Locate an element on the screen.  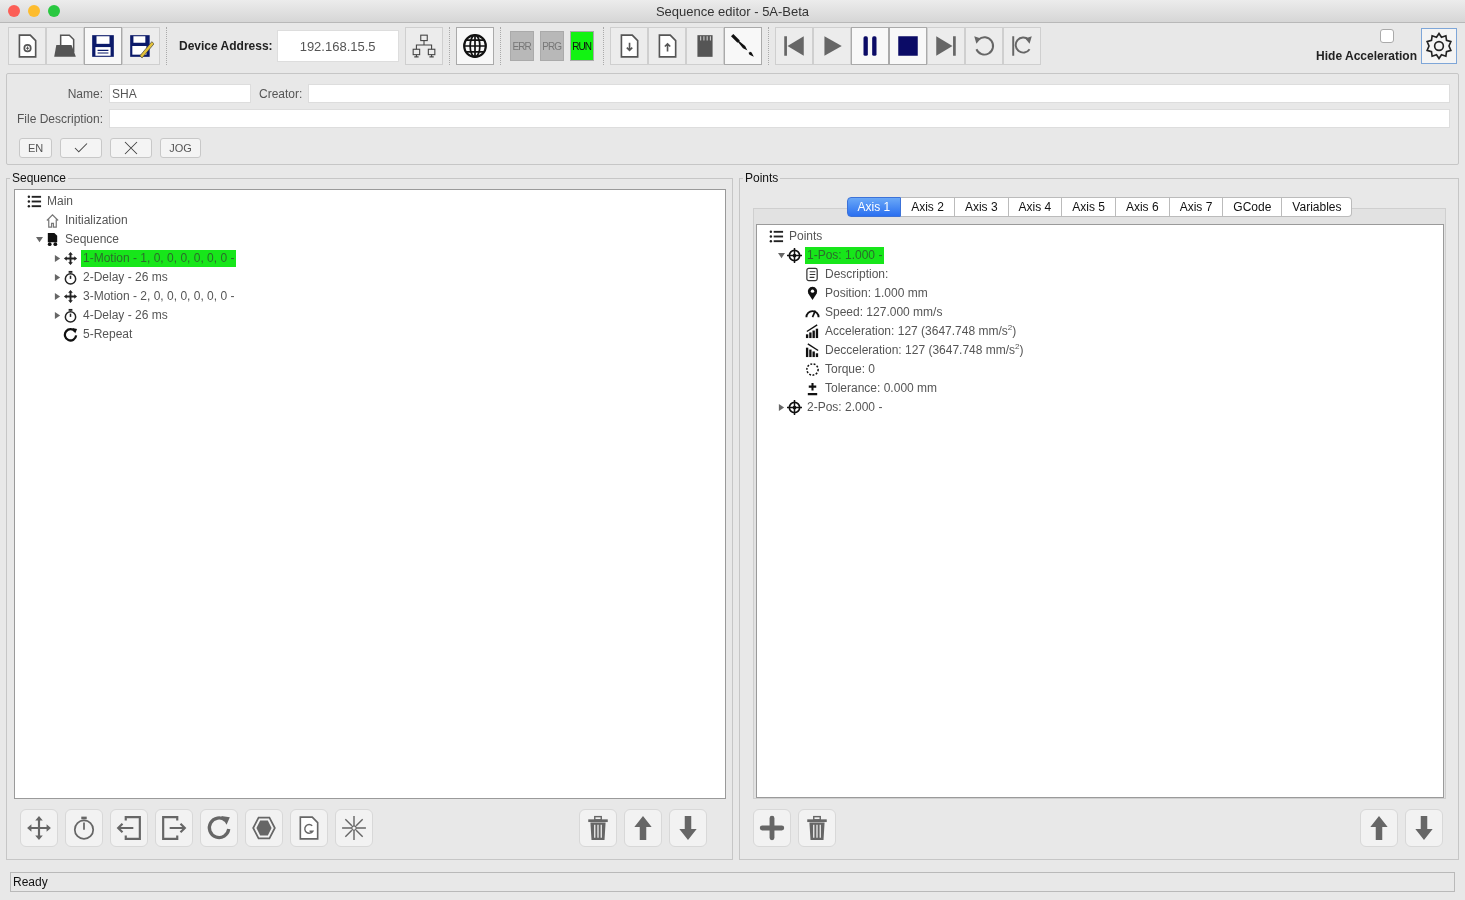
tree-item: 2-Delay - 26 ms is located at coordinates (125, 277).